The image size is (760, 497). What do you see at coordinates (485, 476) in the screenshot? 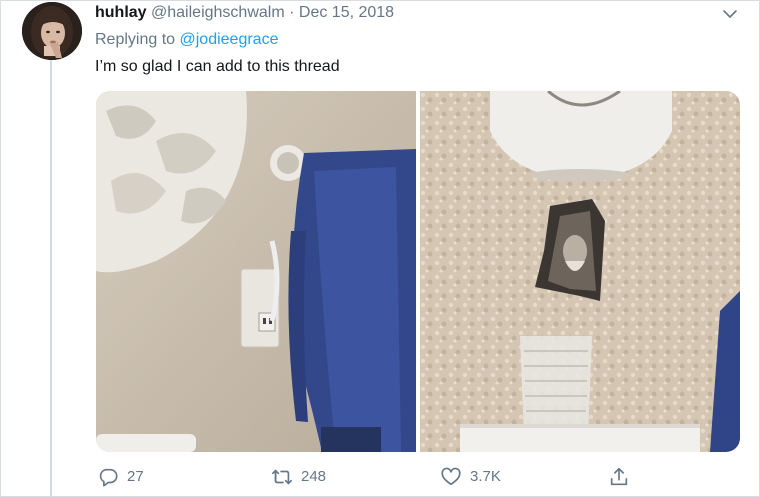
I see `like-count: 3.7K` at bounding box center [485, 476].